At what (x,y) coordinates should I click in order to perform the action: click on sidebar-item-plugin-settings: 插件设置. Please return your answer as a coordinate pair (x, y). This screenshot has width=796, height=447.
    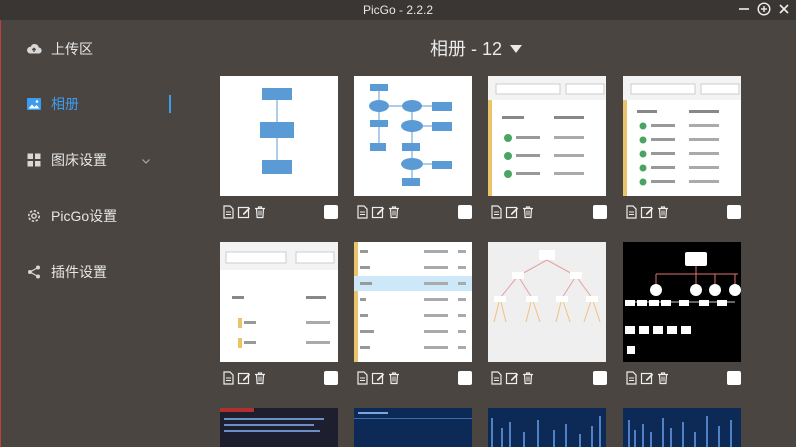
    Looking at the image, I should click on (91, 272).